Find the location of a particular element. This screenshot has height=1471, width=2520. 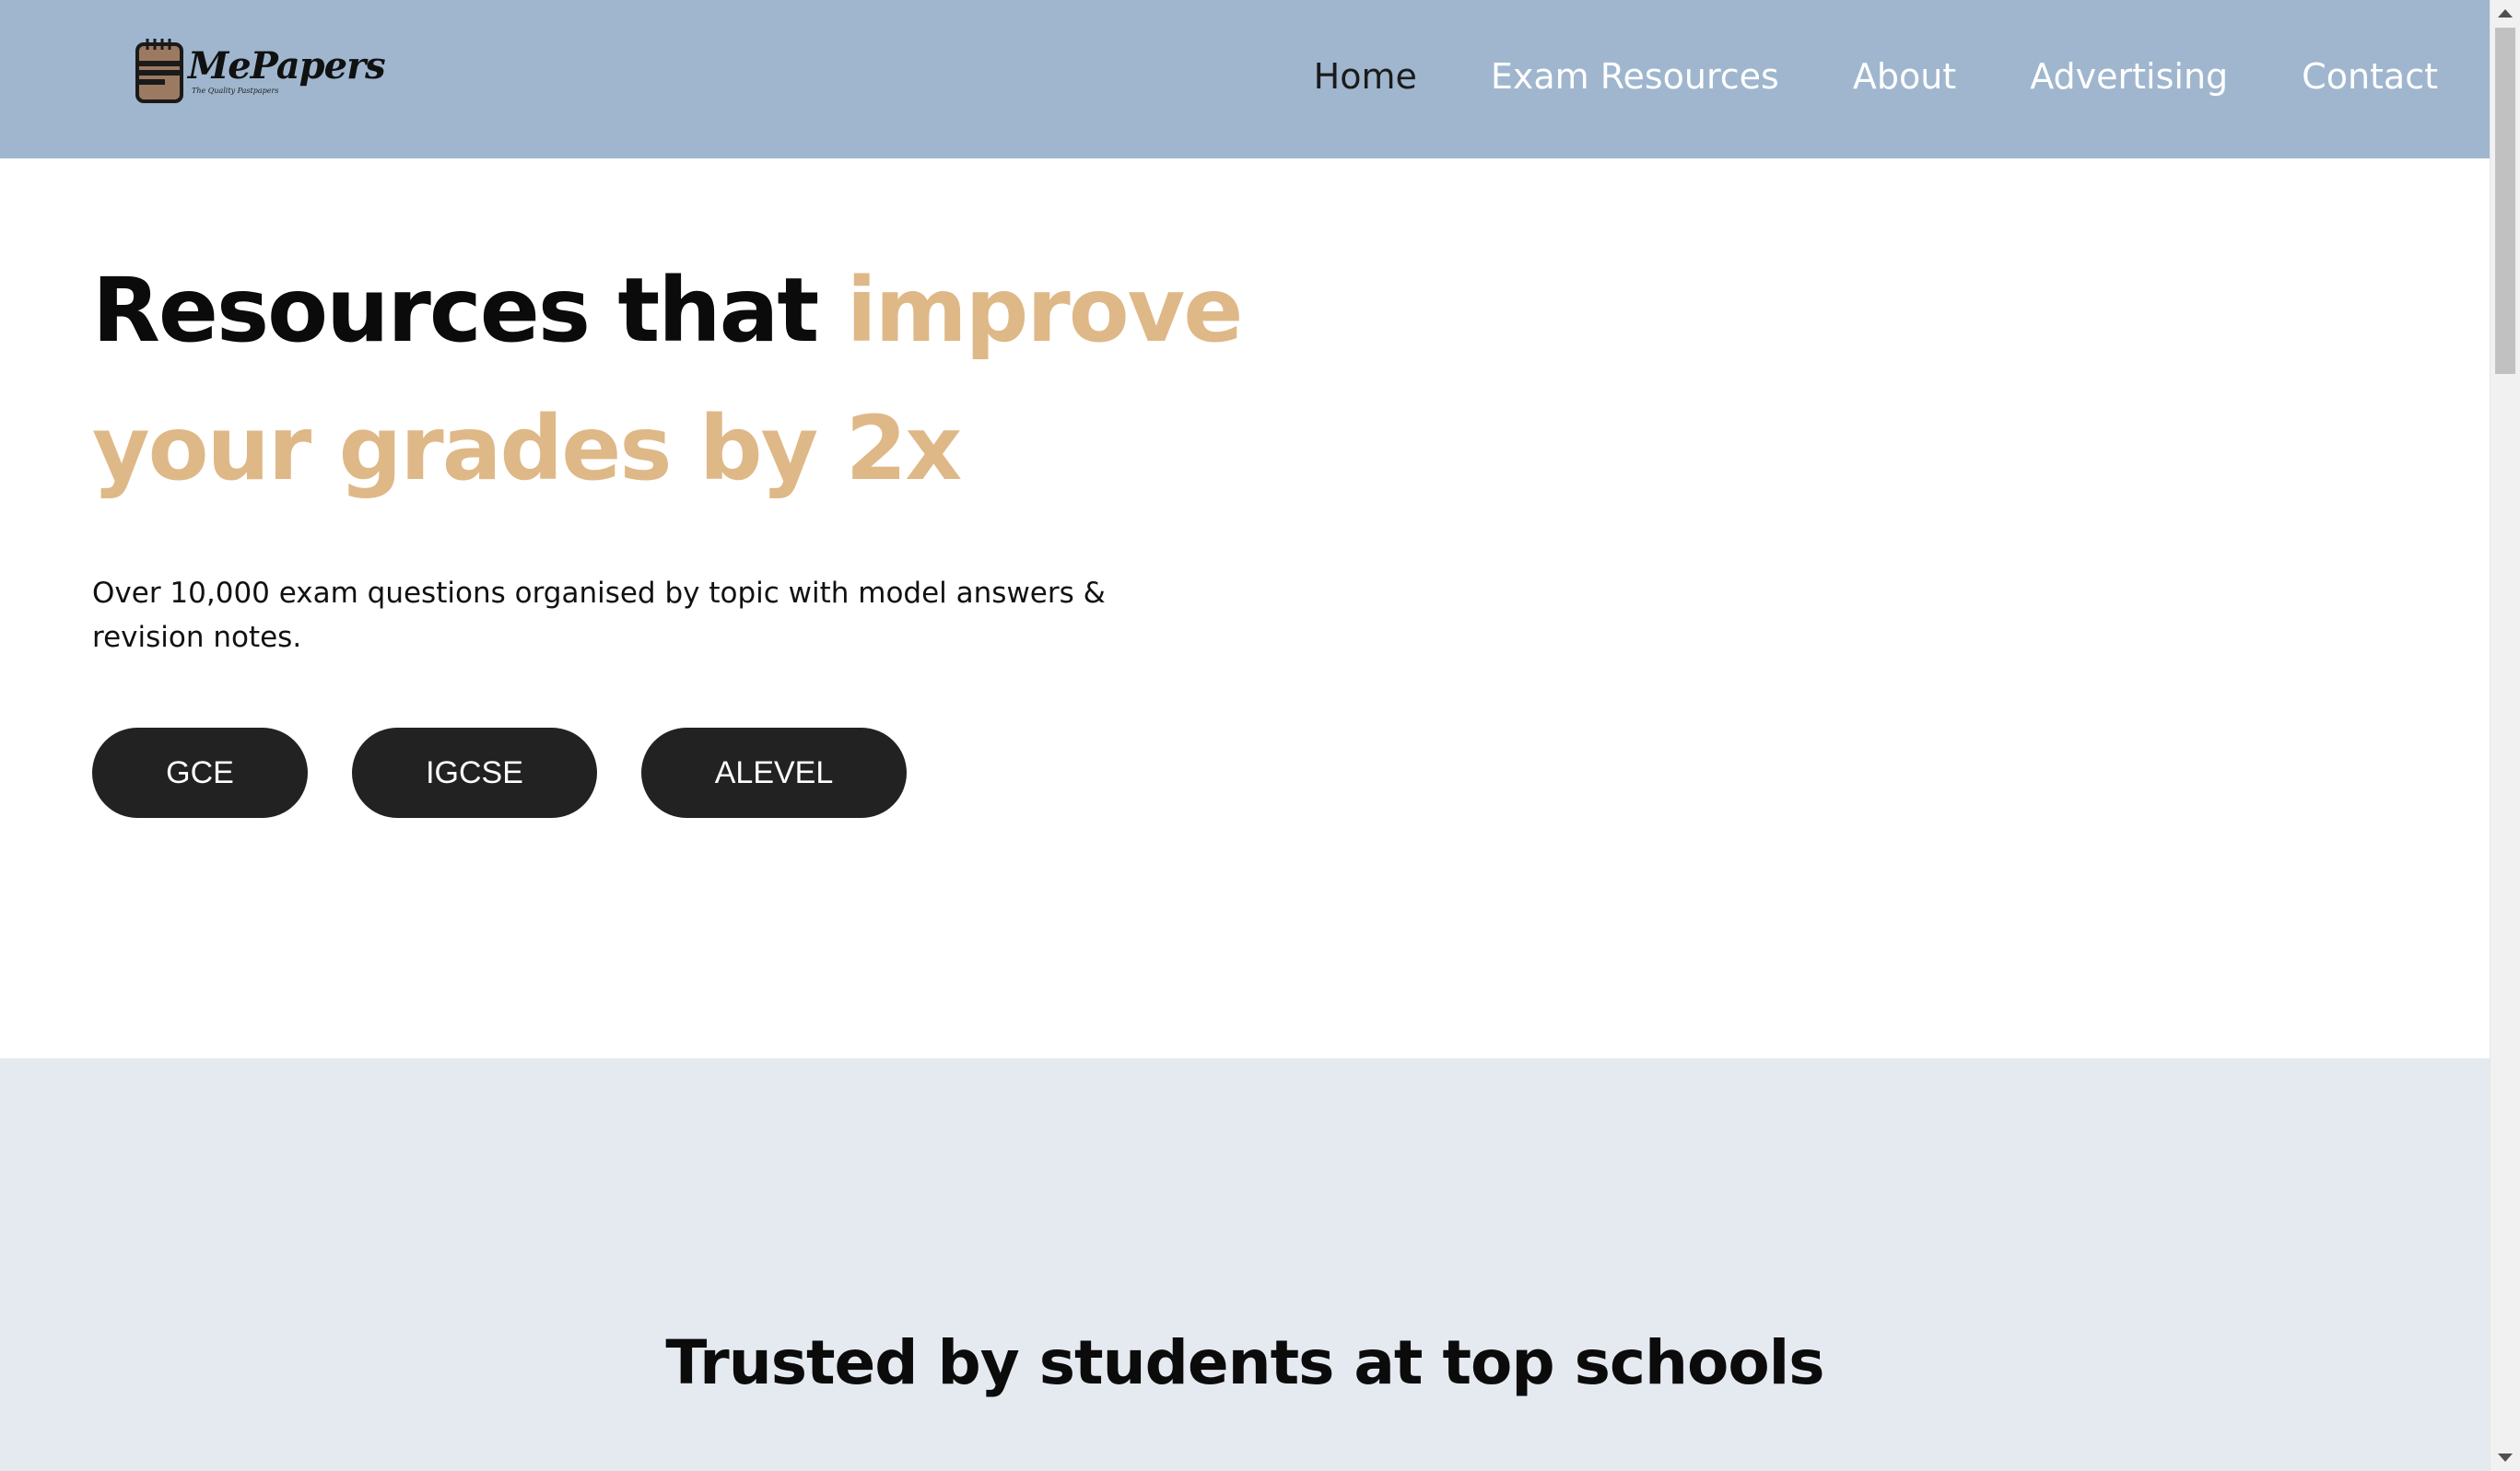

nav-home: Home is located at coordinates (1365, 76).